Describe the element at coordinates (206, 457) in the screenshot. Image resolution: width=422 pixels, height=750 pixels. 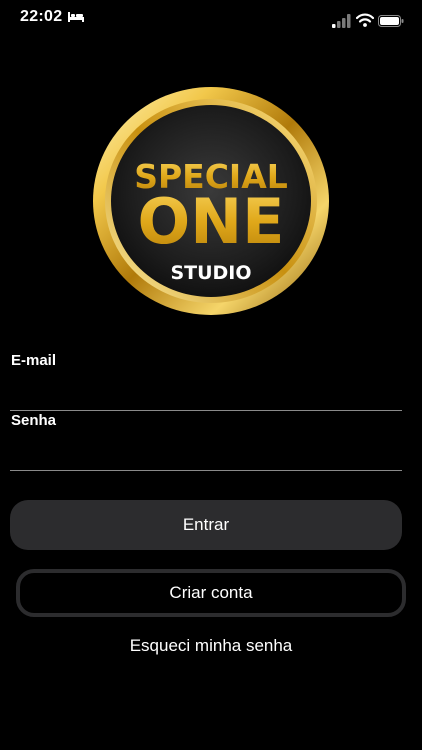
I see `password-input` at that location.